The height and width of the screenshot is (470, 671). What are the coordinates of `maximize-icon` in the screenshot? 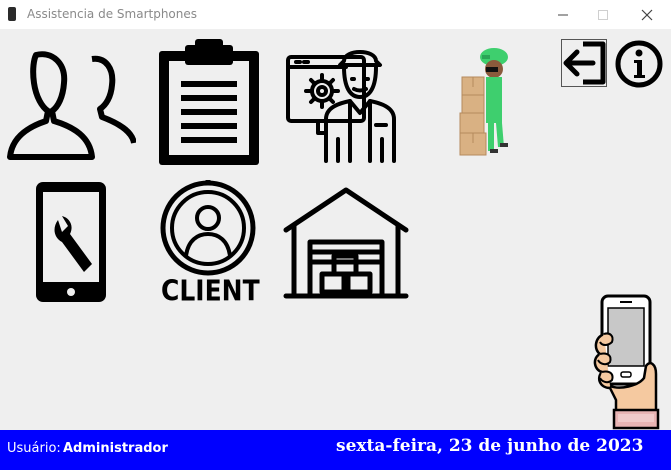 It's located at (603, 14).